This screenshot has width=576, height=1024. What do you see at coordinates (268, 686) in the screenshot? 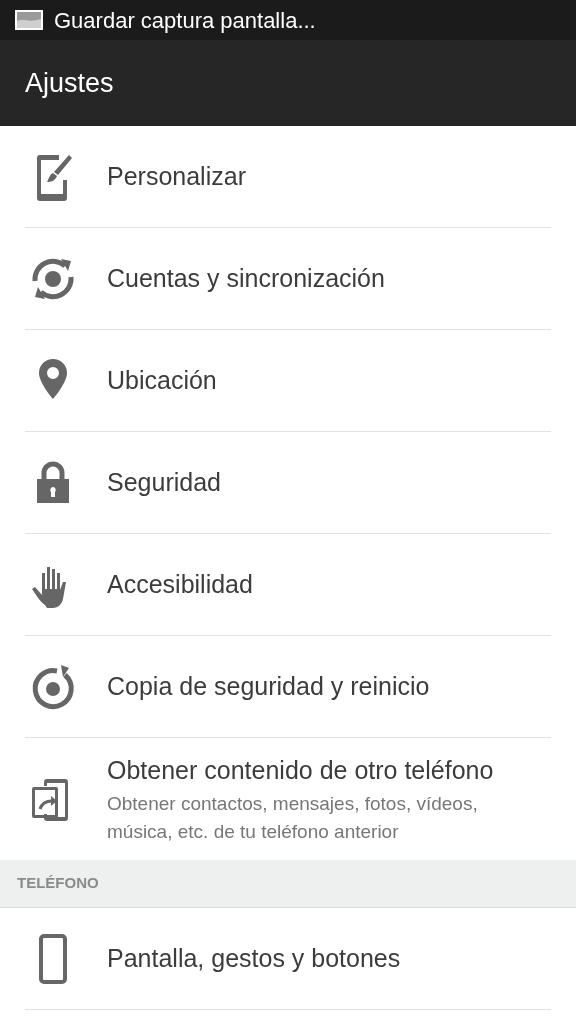
I see `item-title: Copia de seguridad y reinicio` at bounding box center [268, 686].